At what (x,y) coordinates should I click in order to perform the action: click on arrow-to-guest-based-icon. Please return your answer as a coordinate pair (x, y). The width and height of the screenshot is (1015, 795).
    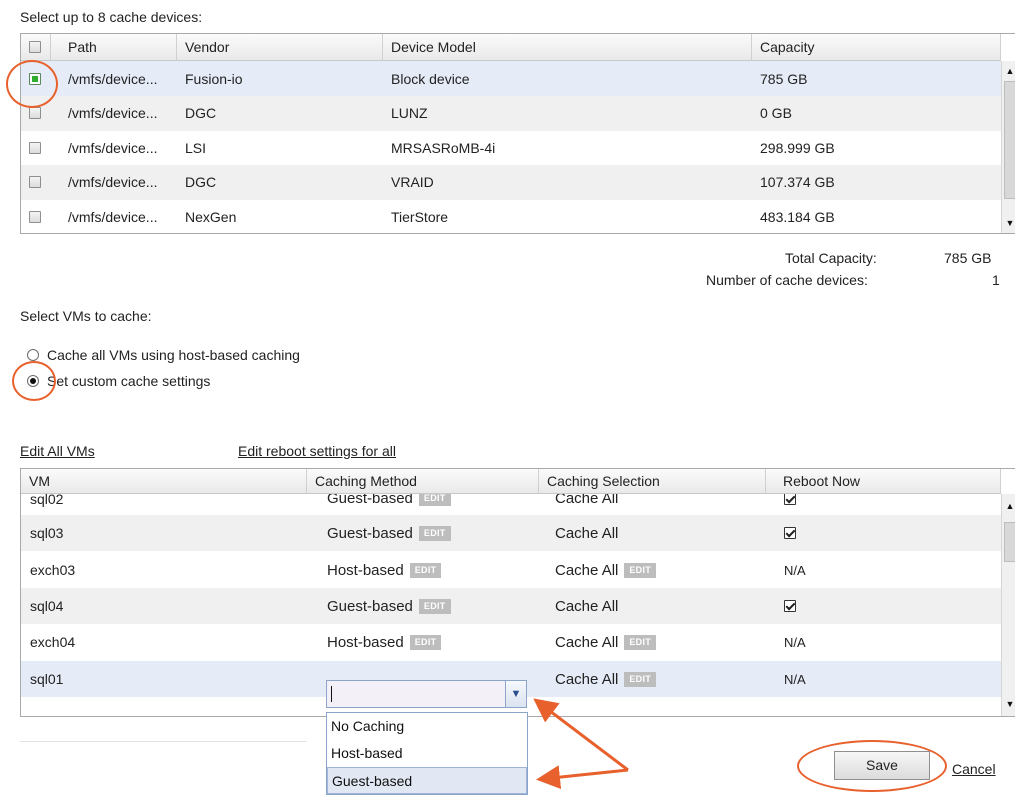
    Looking at the image, I should click on (582, 777).